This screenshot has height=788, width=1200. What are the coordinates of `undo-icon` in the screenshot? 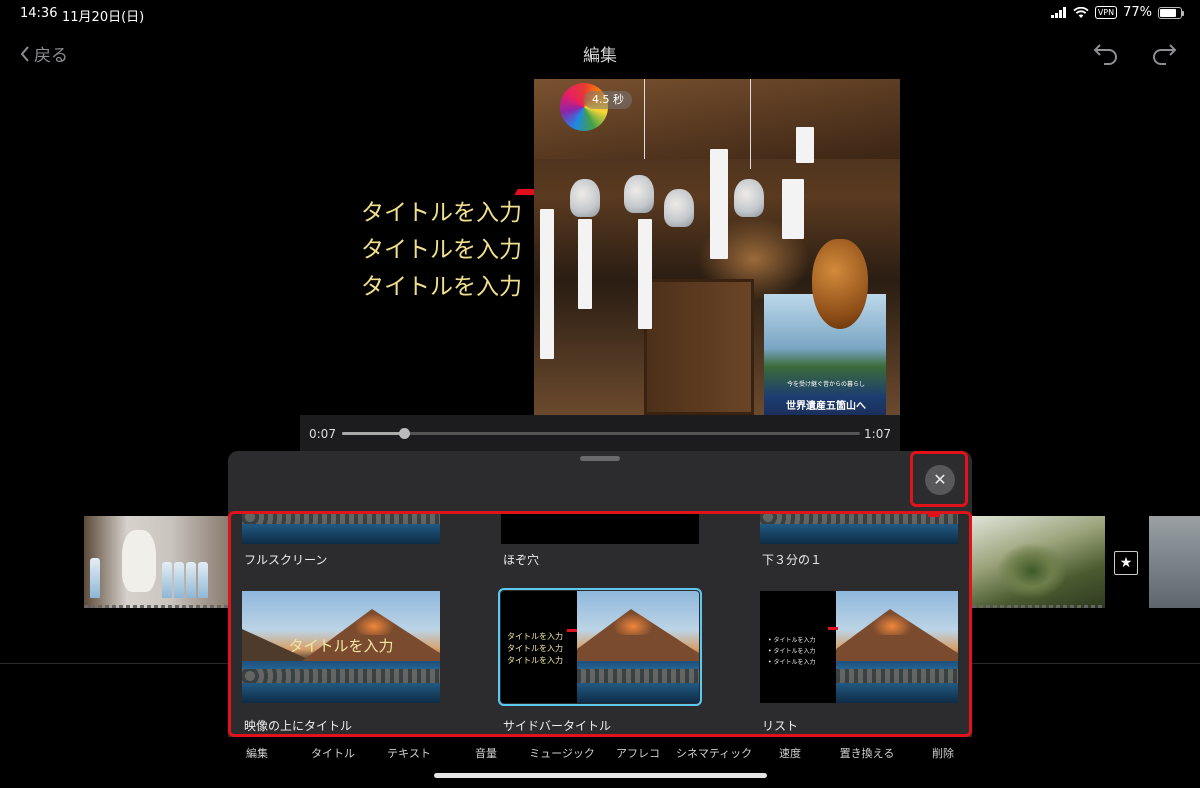 It's located at (1105, 54).